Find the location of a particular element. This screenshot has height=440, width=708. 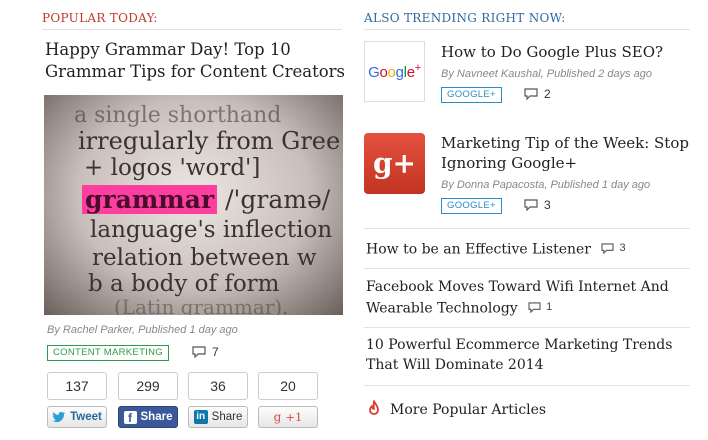

featured-comment-count: 7 is located at coordinates (205, 352).